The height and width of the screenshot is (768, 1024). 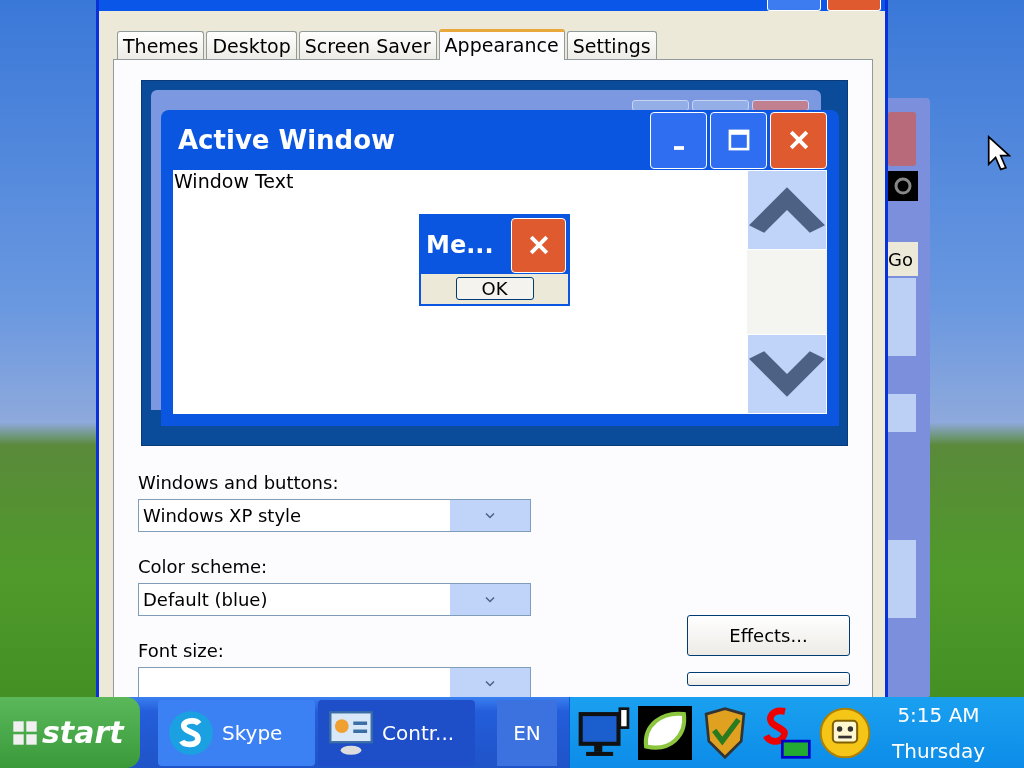 I want to click on setting-label: Color scheme:, so click(x=203, y=566).